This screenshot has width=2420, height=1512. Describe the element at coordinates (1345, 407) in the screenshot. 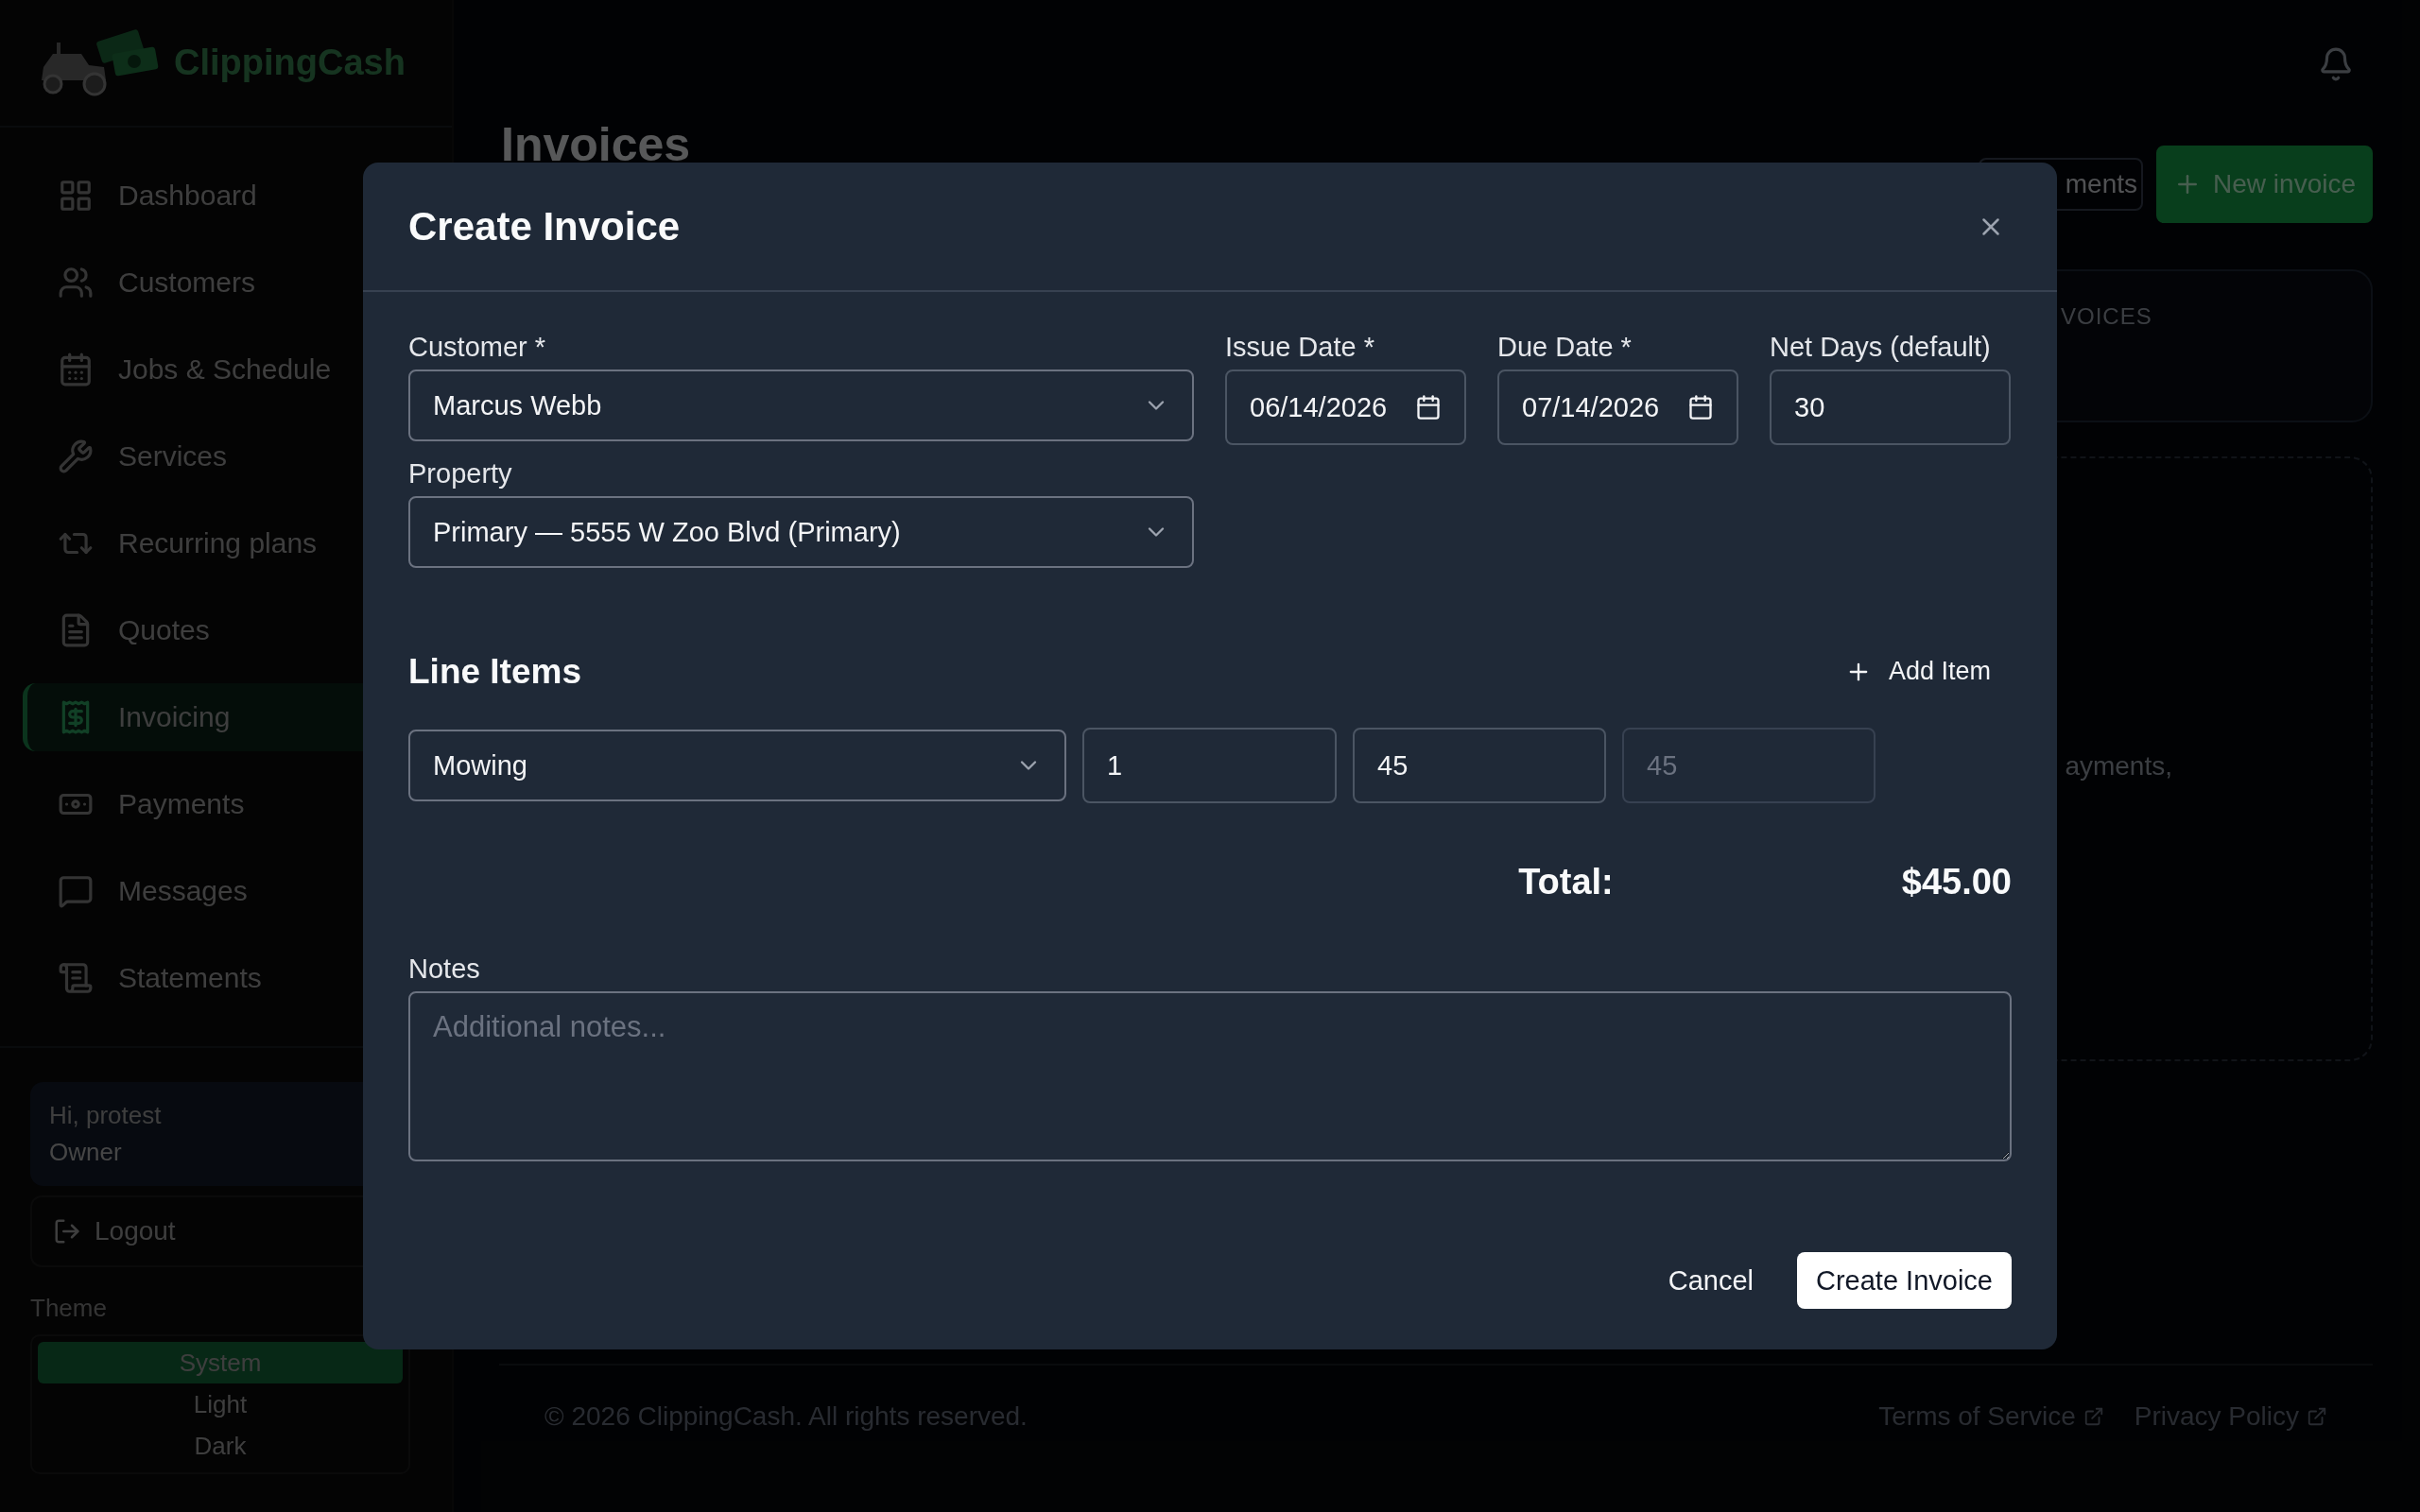

I see `date-field: 06/14/2026` at that location.